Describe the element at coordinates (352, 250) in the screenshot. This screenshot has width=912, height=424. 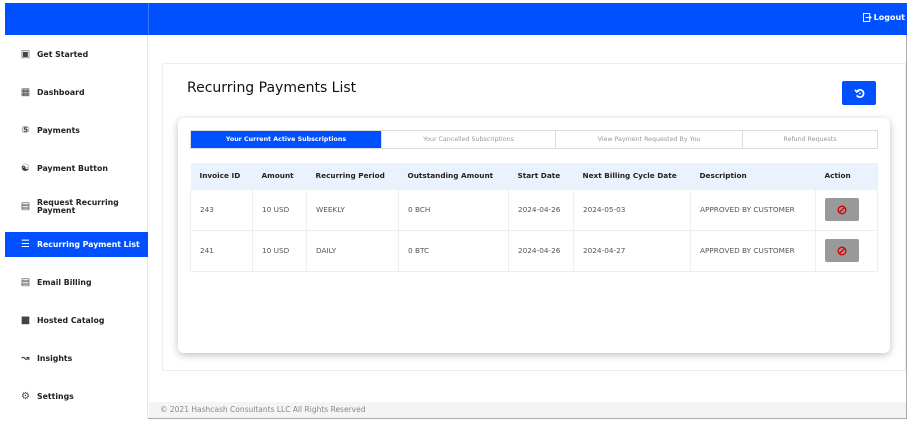
I see `recurring-period: DAILY` at that location.